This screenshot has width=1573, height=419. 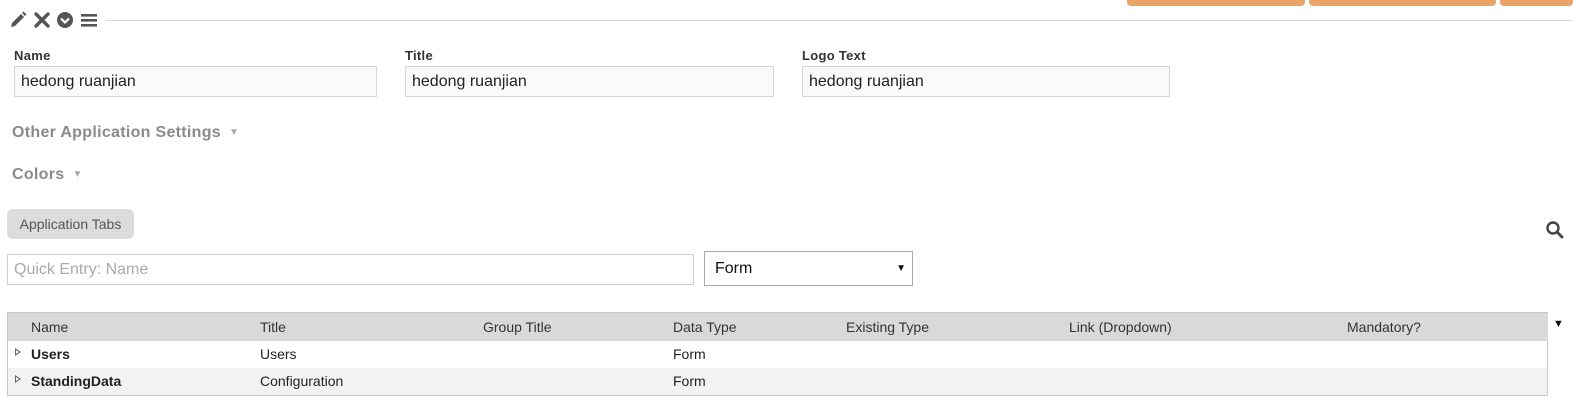 I want to click on colors-label: Colors, so click(x=38, y=174).